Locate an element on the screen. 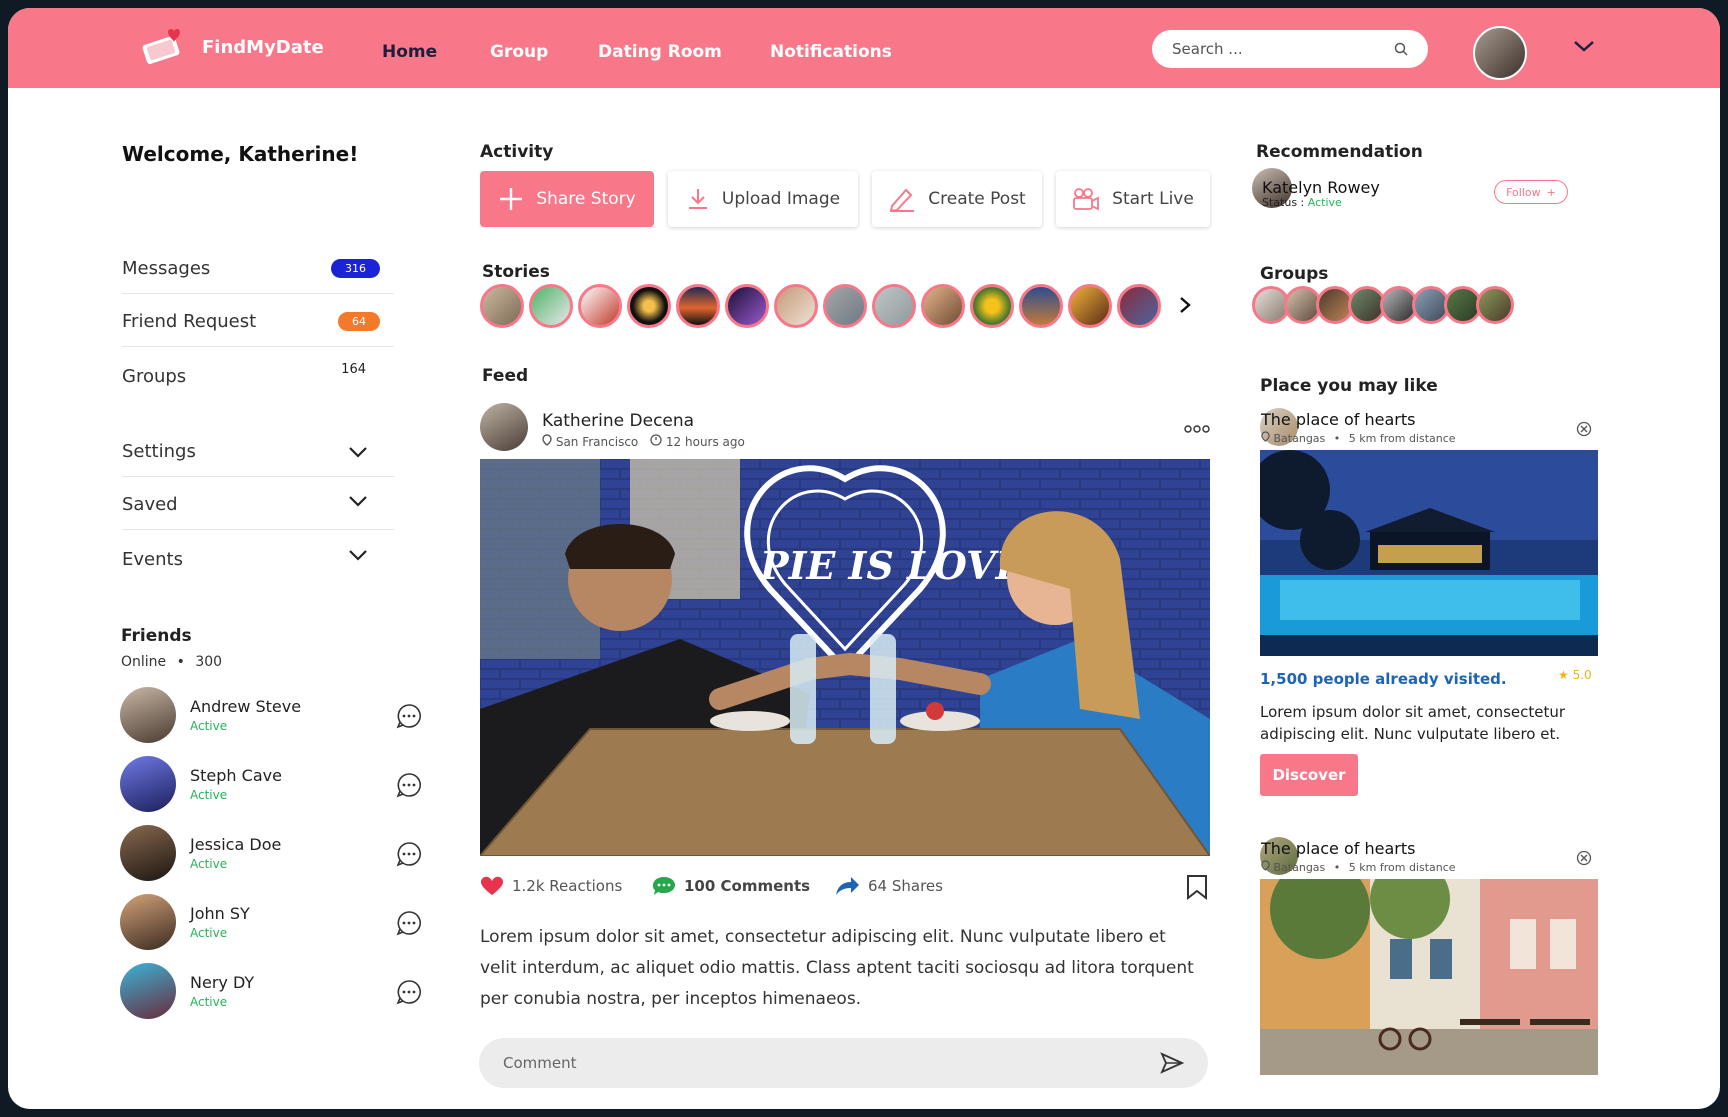  friend-item: Jessica Doe Active is located at coordinates (271, 853).